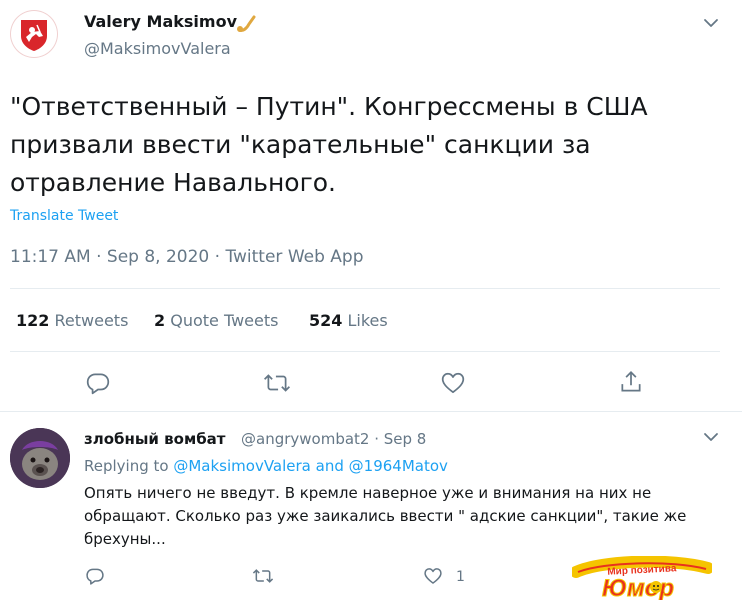  Describe the element at coordinates (64, 216) in the screenshot. I see `translate-tweet-link: Translate Tweet` at that location.